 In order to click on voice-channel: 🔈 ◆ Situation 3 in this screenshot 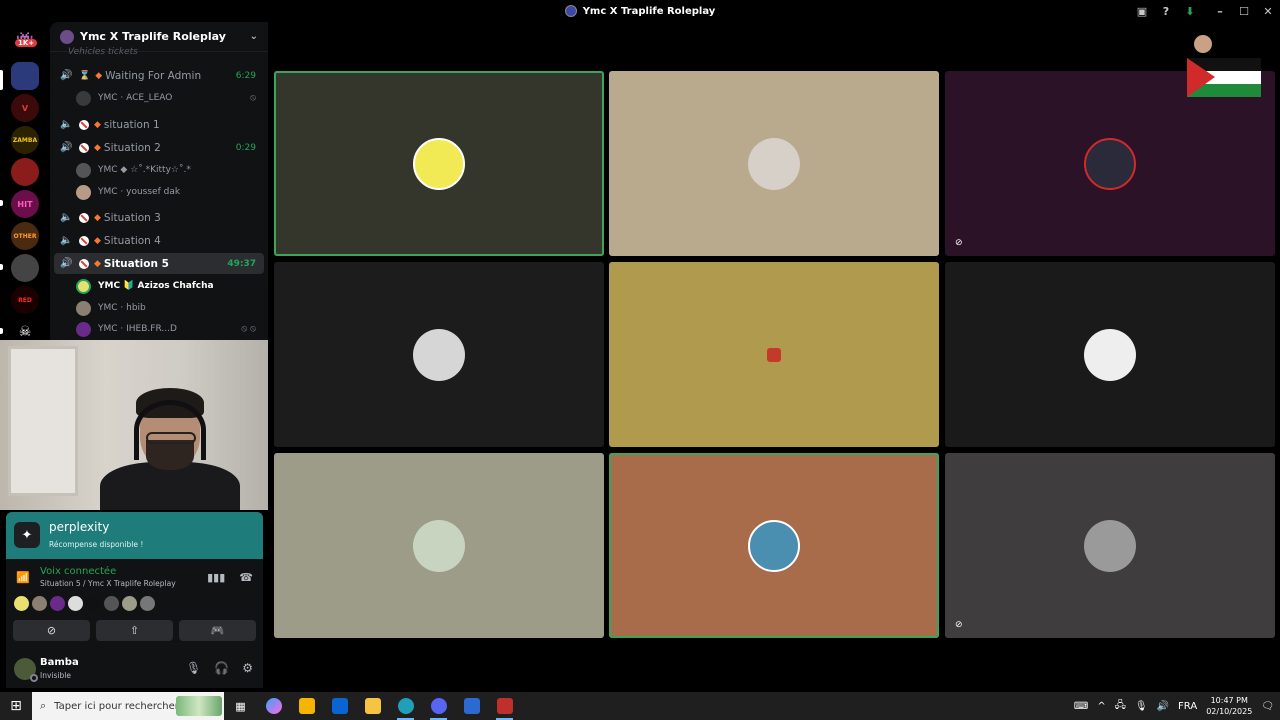, I will do `click(159, 217)`.